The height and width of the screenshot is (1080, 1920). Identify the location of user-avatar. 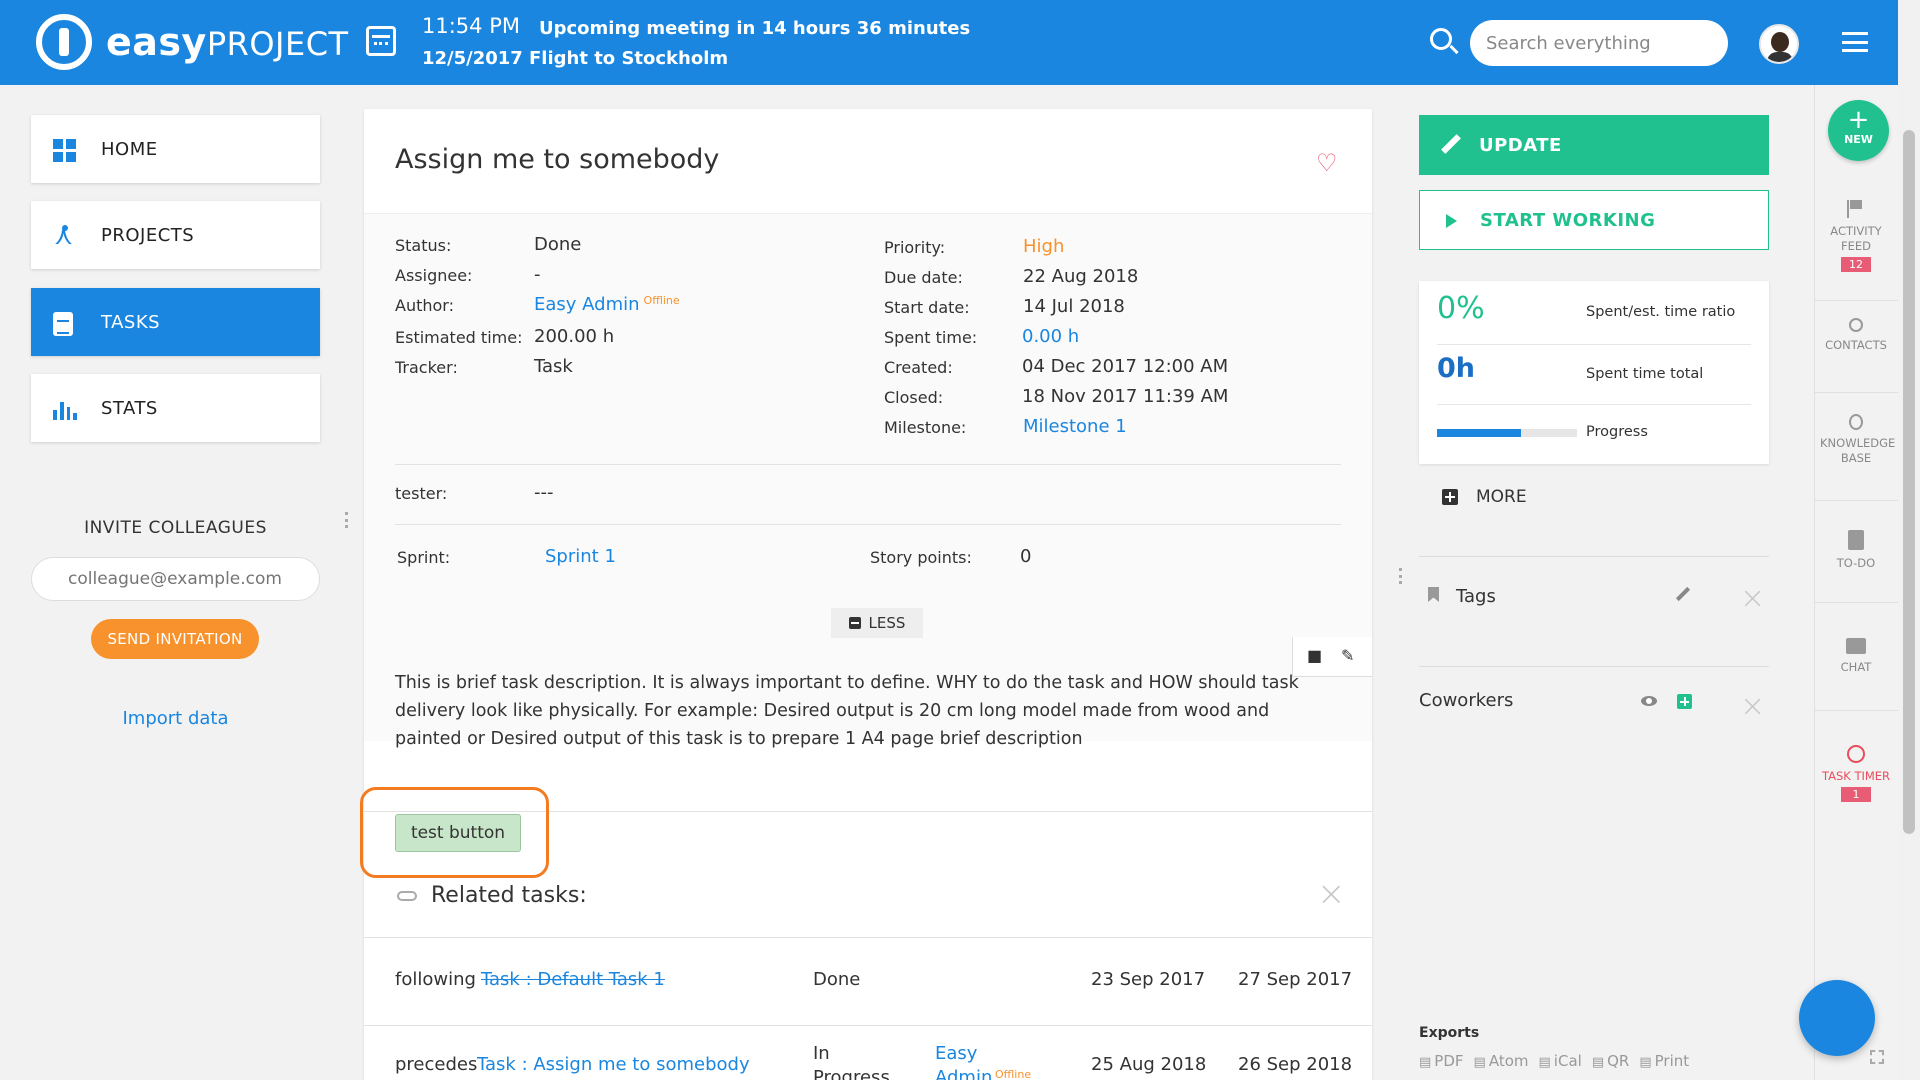
(1779, 44).